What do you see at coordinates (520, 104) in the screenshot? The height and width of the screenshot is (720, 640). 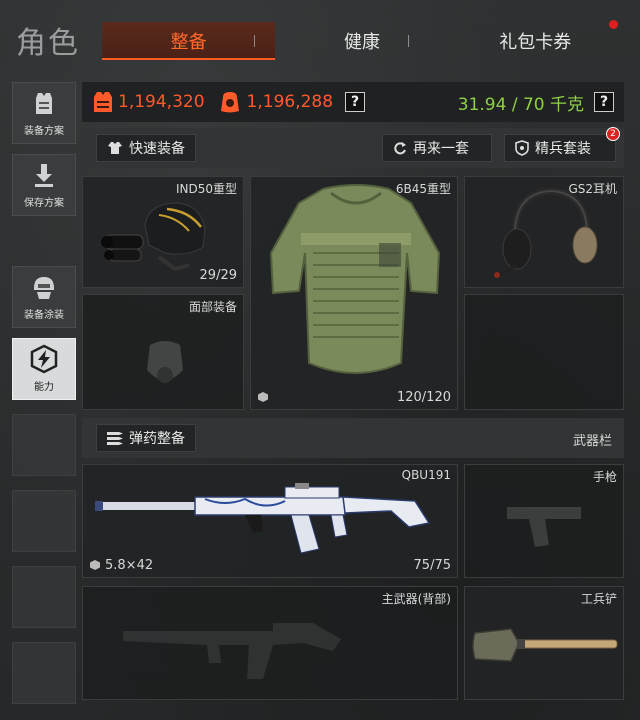 I see `weight-capacity: 31.94 / 70 千克` at bounding box center [520, 104].